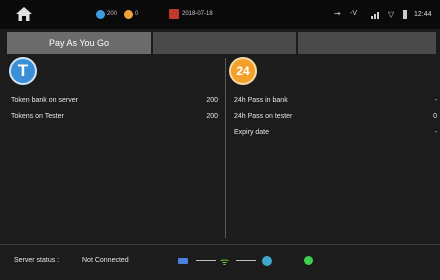 The image size is (440, 280). Describe the element at coordinates (225, 148) in the screenshot. I see `panel-divider` at that location.